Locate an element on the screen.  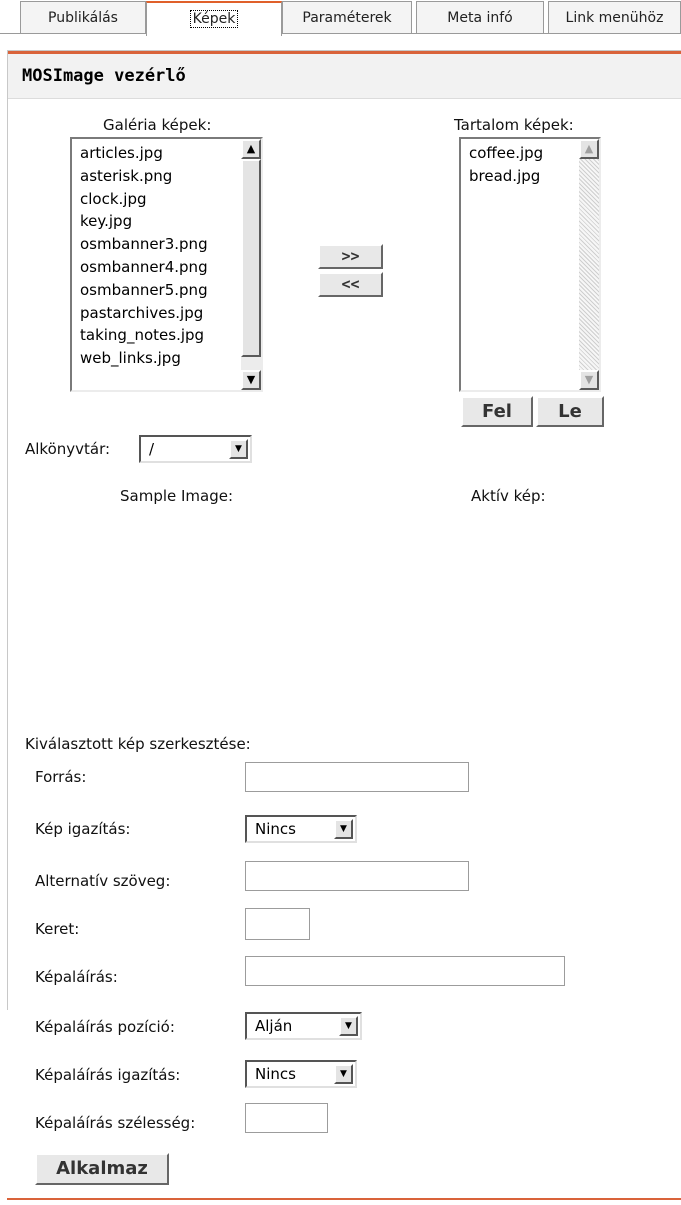
panel-title: MOSImage vezérlő is located at coordinates (344, 75).